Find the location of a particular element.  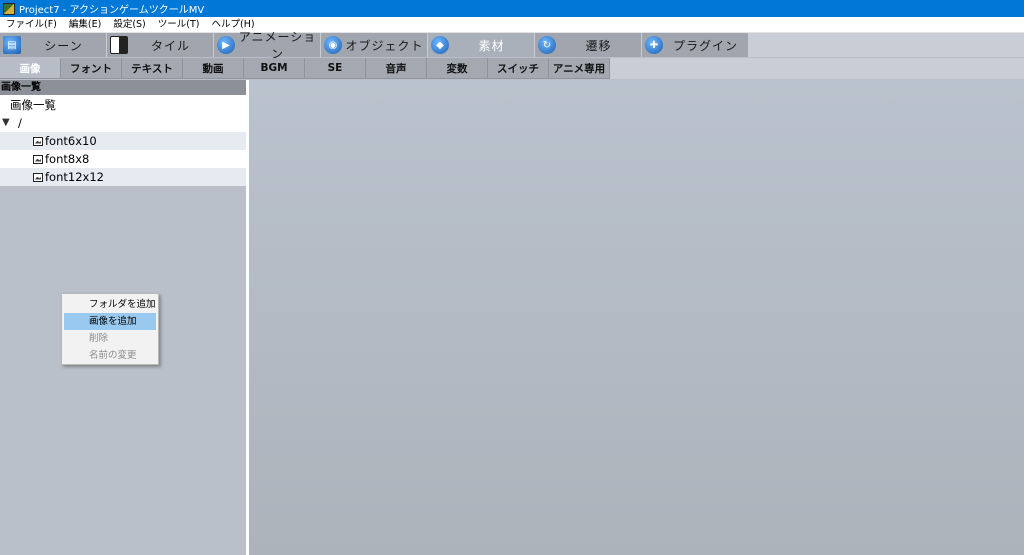

tab-label: プラグイン is located at coordinates (705, 45).